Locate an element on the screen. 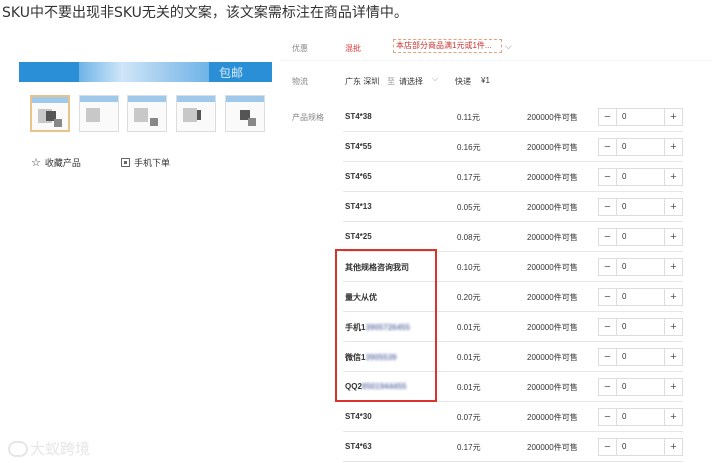 This screenshot has height=463, width=722. sku-price: 0.10元 is located at coordinates (469, 267).